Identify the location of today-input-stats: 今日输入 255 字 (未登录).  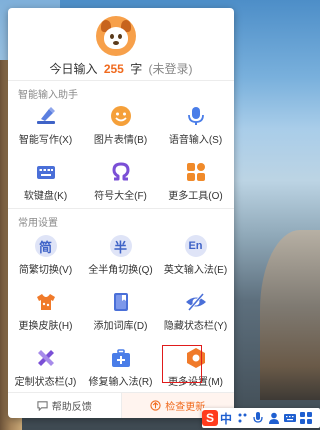
(121, 68).